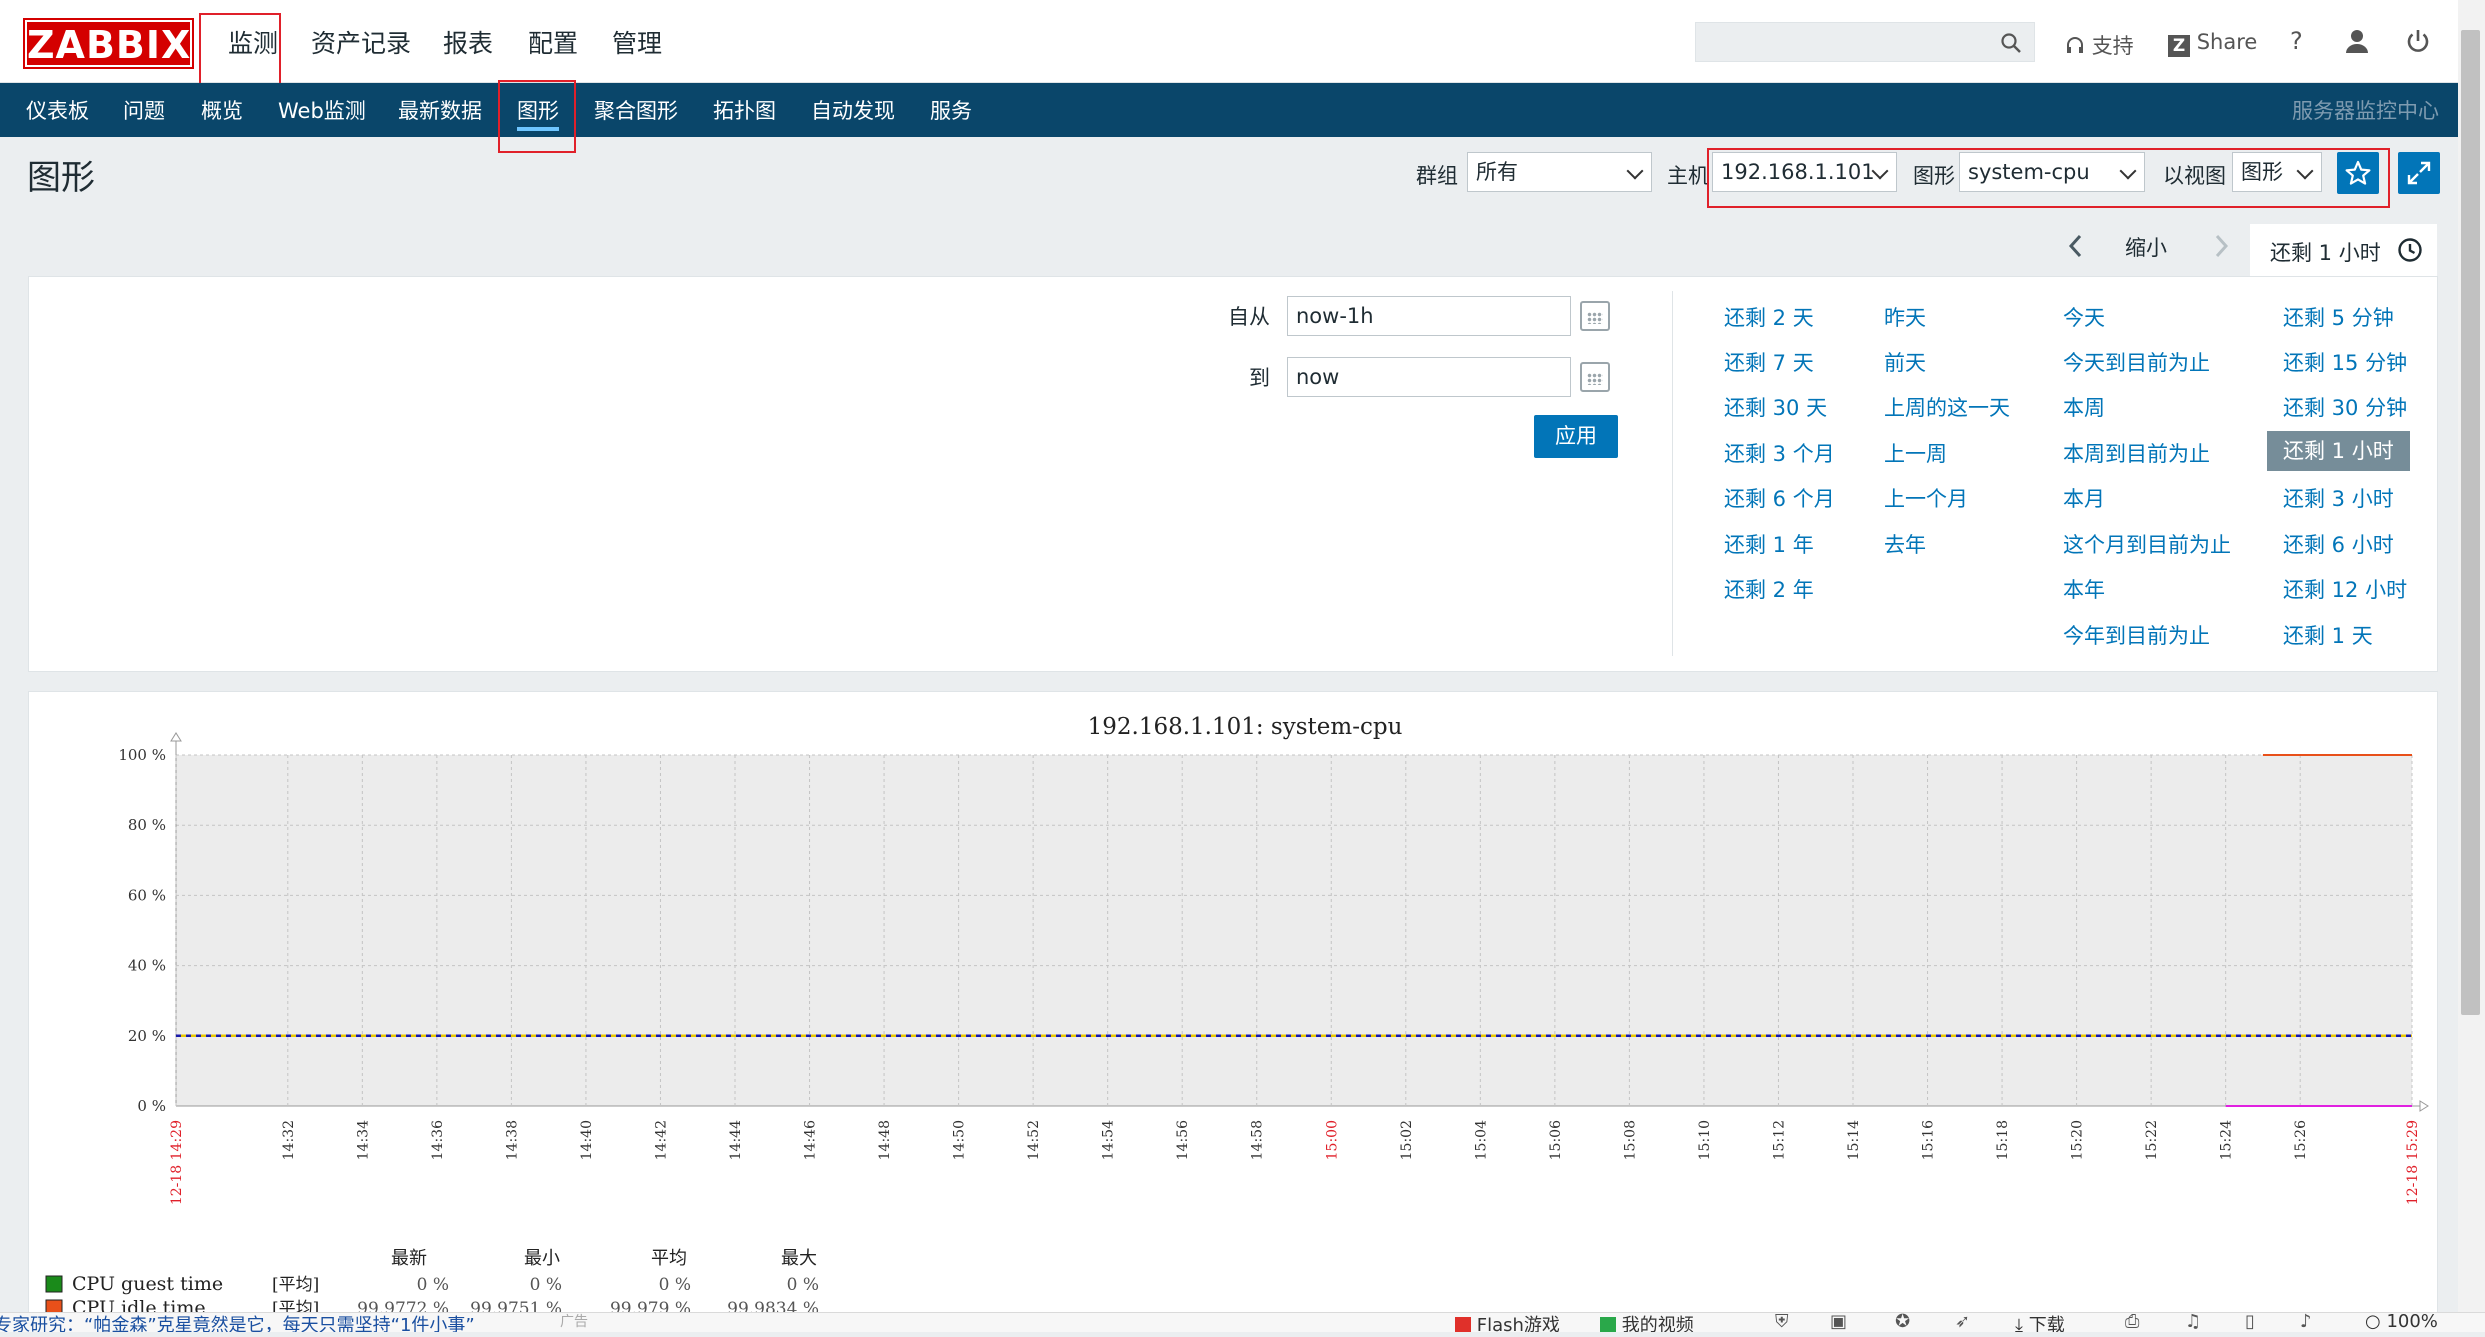  I want to click on ad-tag: 广告, so click(574, 1322).